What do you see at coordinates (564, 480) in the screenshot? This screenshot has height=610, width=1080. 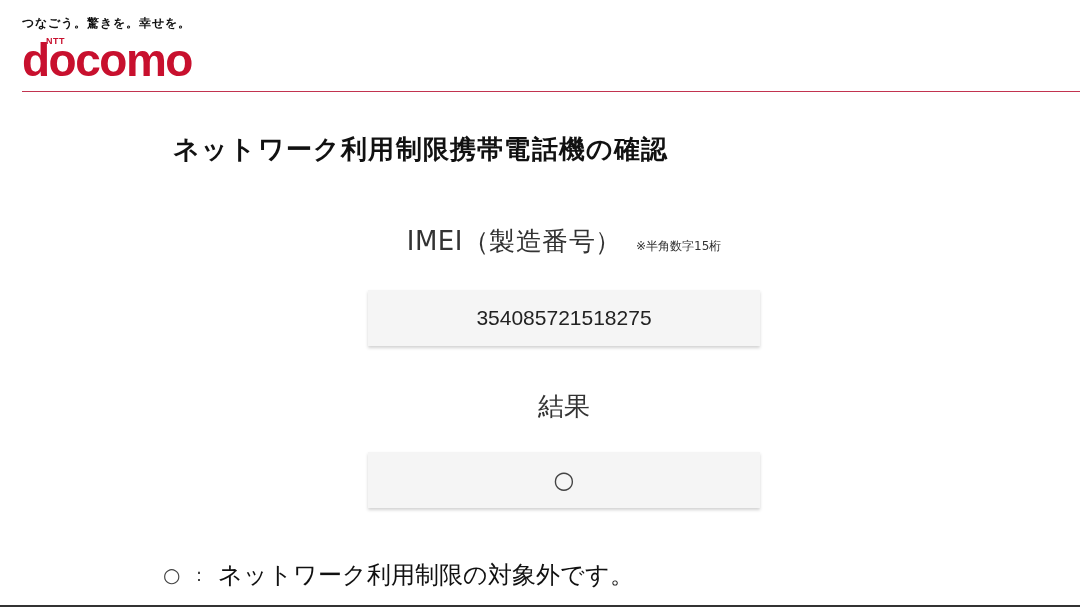 I see `result-field: ○` at bounding box center [564, 480].